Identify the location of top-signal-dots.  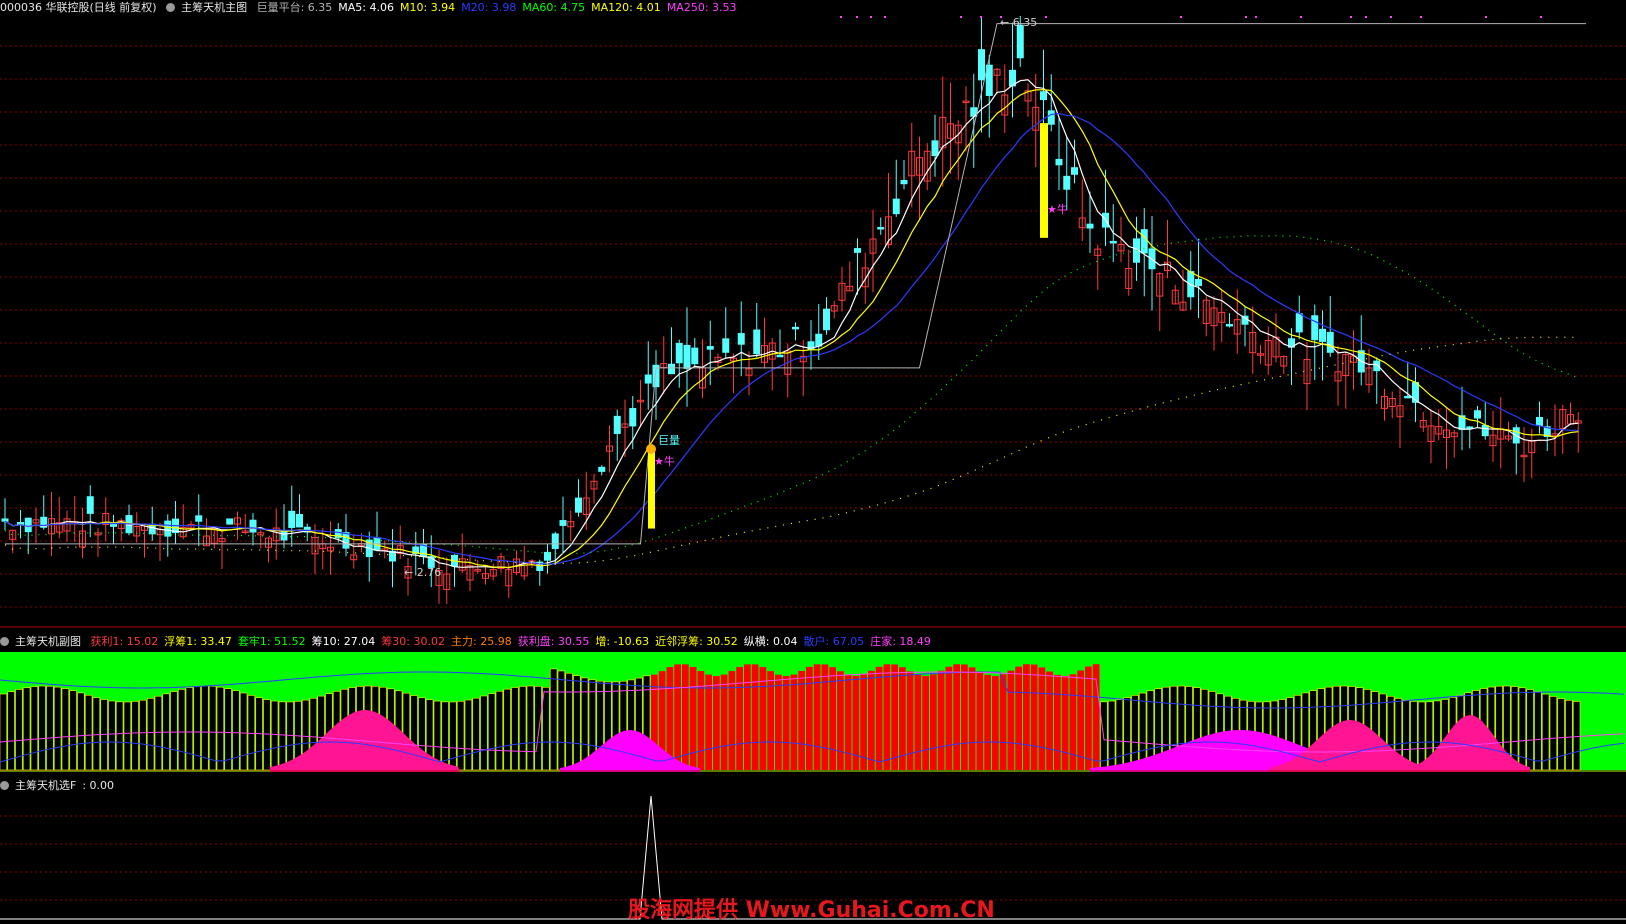
(1191, 17).